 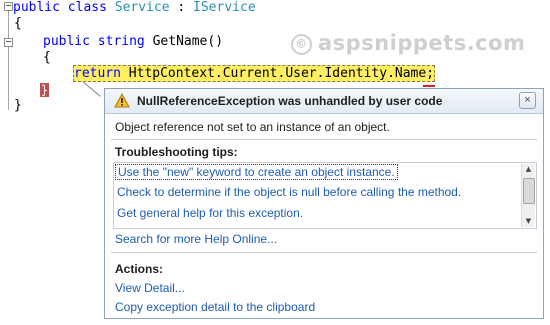 What do you see at coordinates (529, 191) in the screenshot?
I see `scrollbar-thumb` at bounding box center [529, 191].